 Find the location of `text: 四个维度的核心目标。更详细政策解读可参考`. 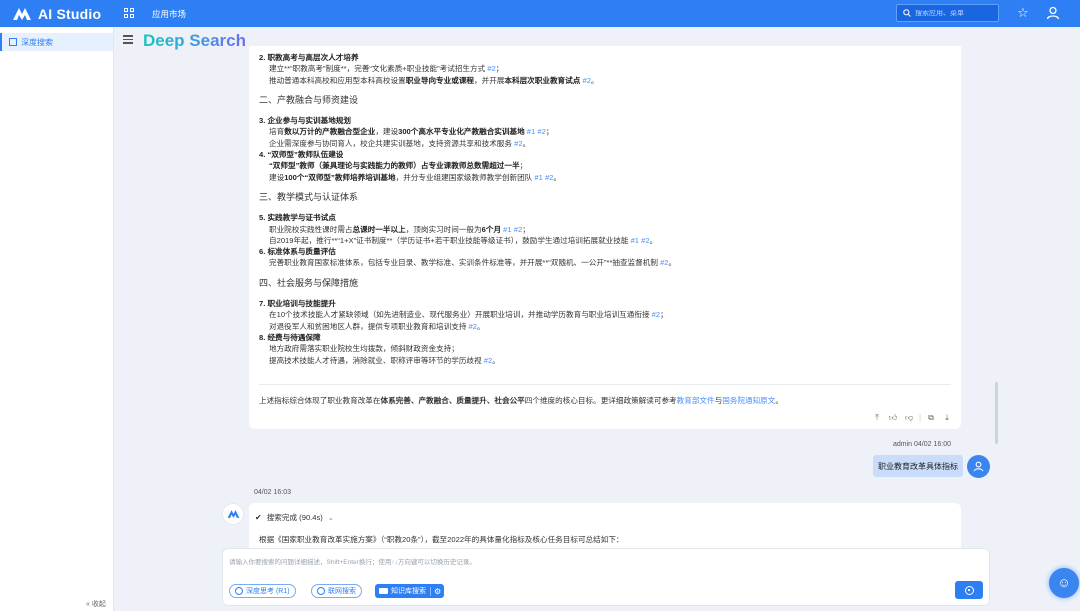

text: 四个维度的核心目标。更详细政策解读可参考 is located at coordinates (600, 400).